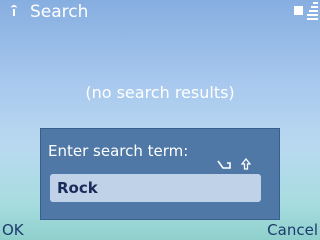 This screenshot has width=320, height=240. I want to click on predictive-text-icon, so click(224, 164).